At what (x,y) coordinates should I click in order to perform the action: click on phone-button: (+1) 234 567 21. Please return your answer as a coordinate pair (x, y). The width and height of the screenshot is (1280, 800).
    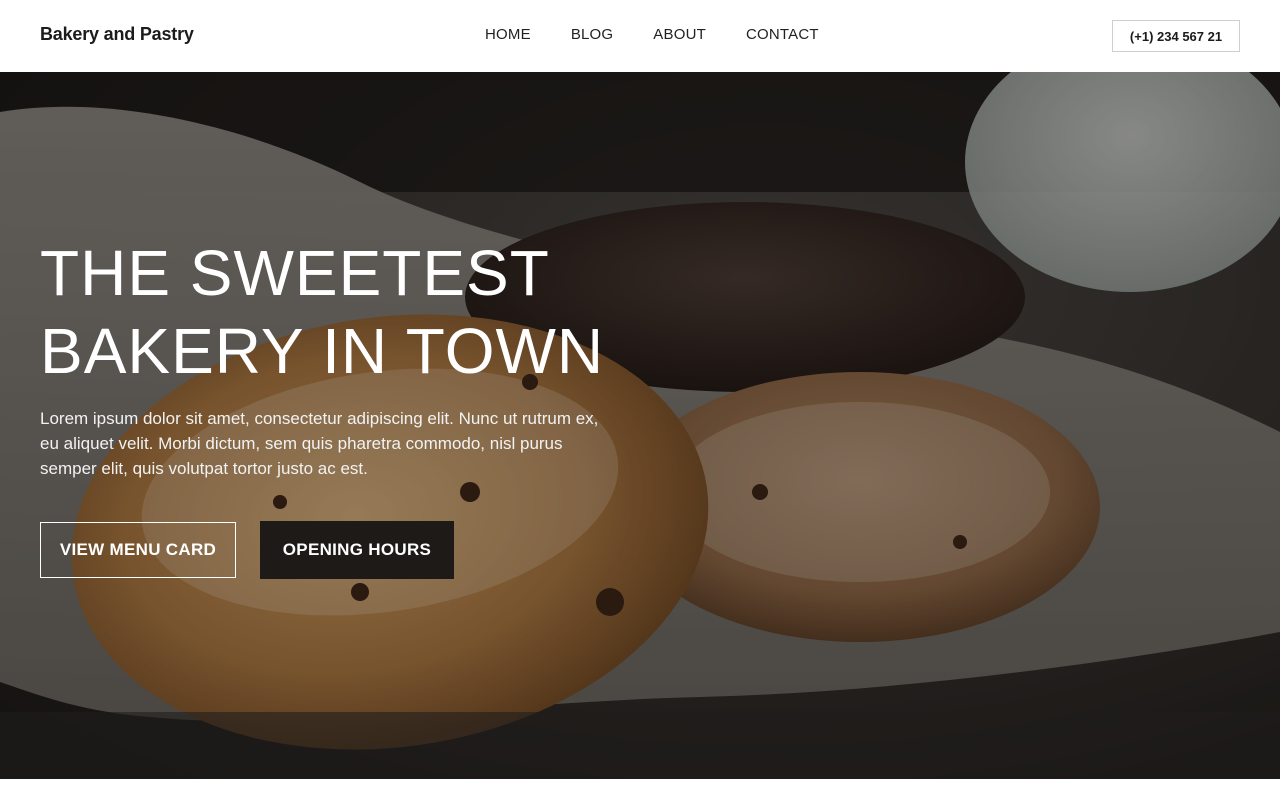
    Looking at the image, I should click on (1176, 36).